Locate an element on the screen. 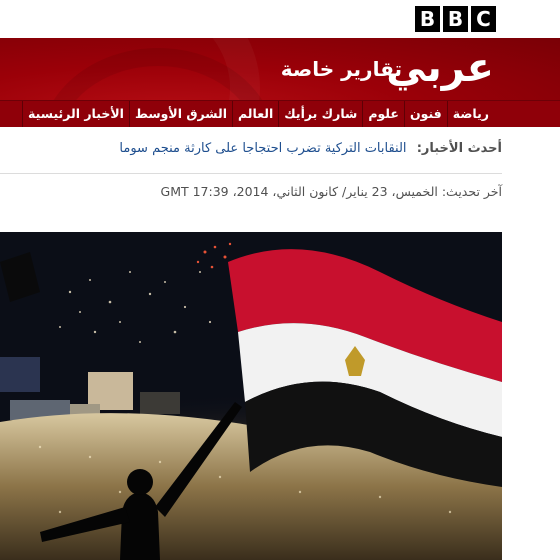  bbc-logo-letter-b1: B is located at coordinates (427, 19).